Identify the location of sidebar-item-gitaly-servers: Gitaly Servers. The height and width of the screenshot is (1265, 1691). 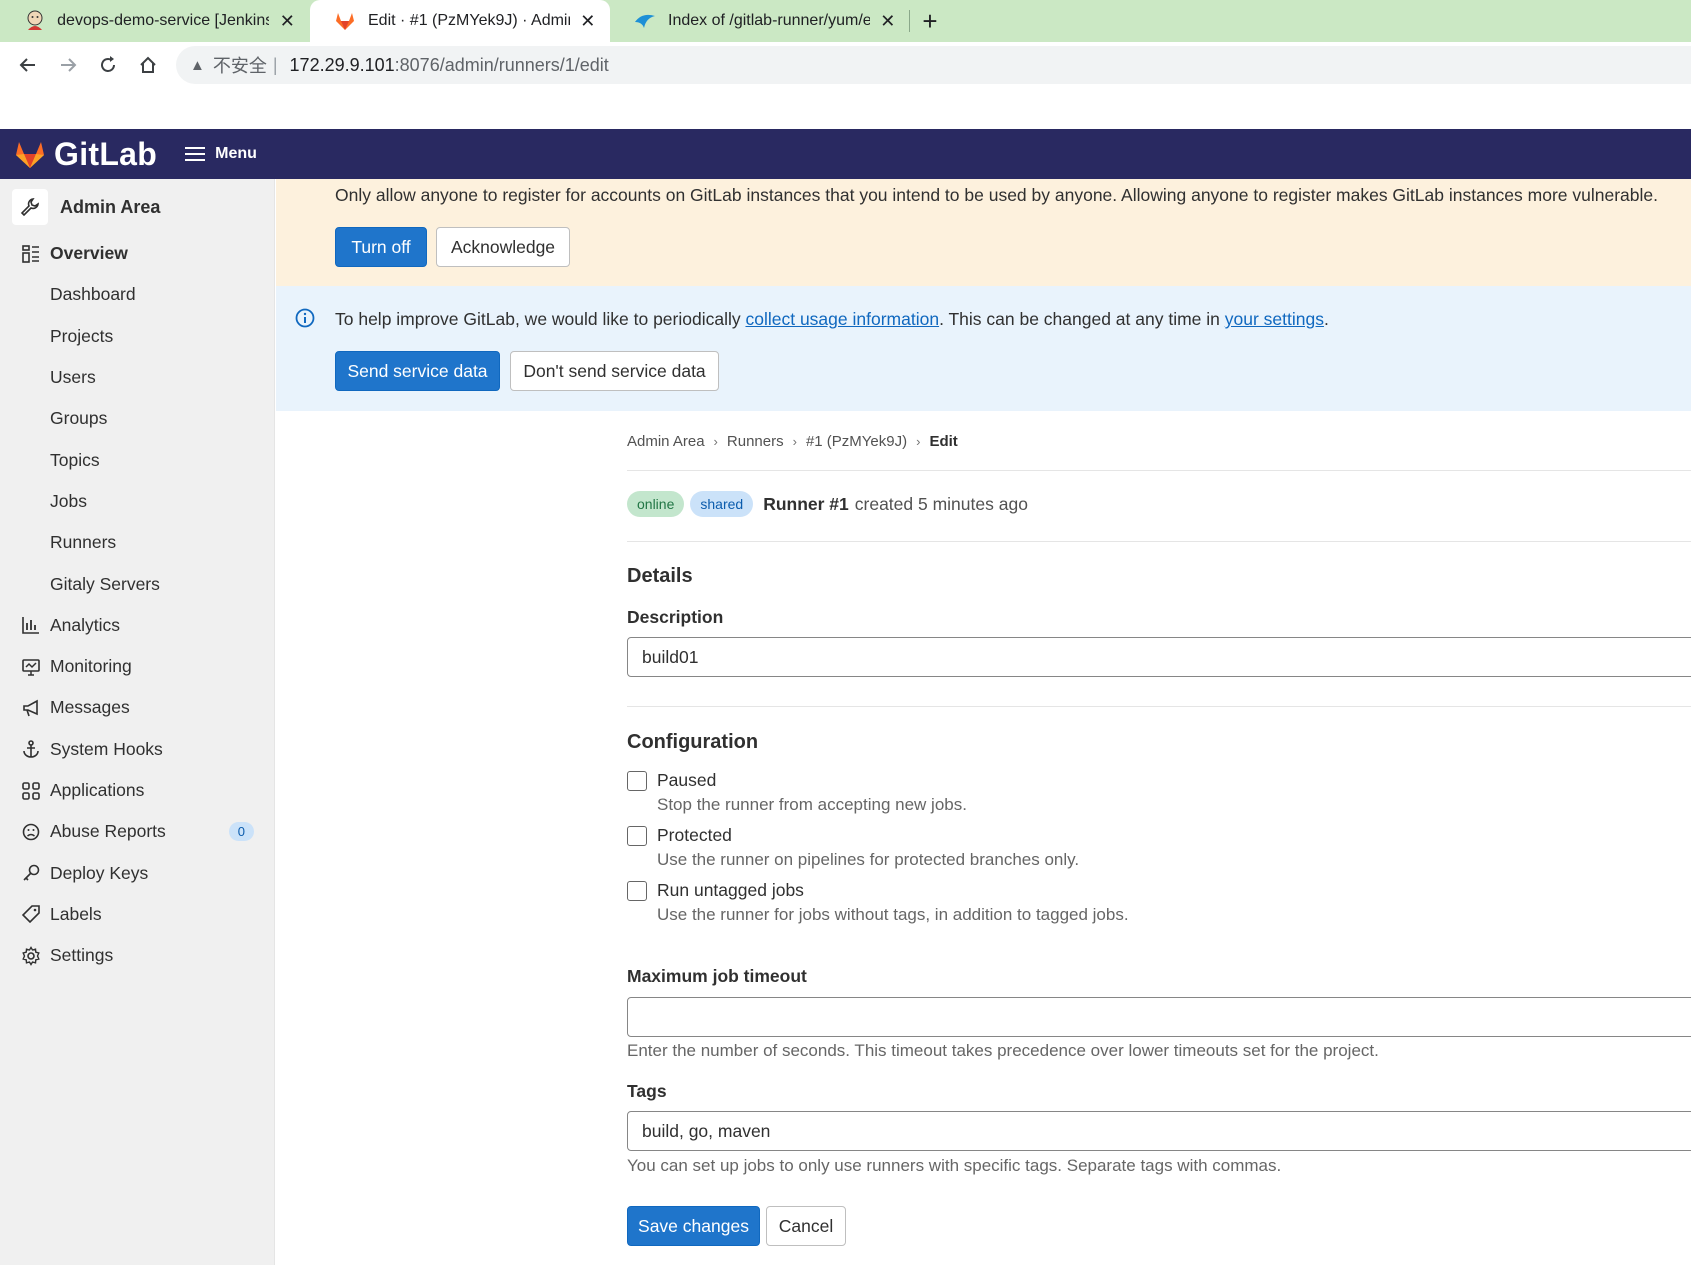
(137, 583).